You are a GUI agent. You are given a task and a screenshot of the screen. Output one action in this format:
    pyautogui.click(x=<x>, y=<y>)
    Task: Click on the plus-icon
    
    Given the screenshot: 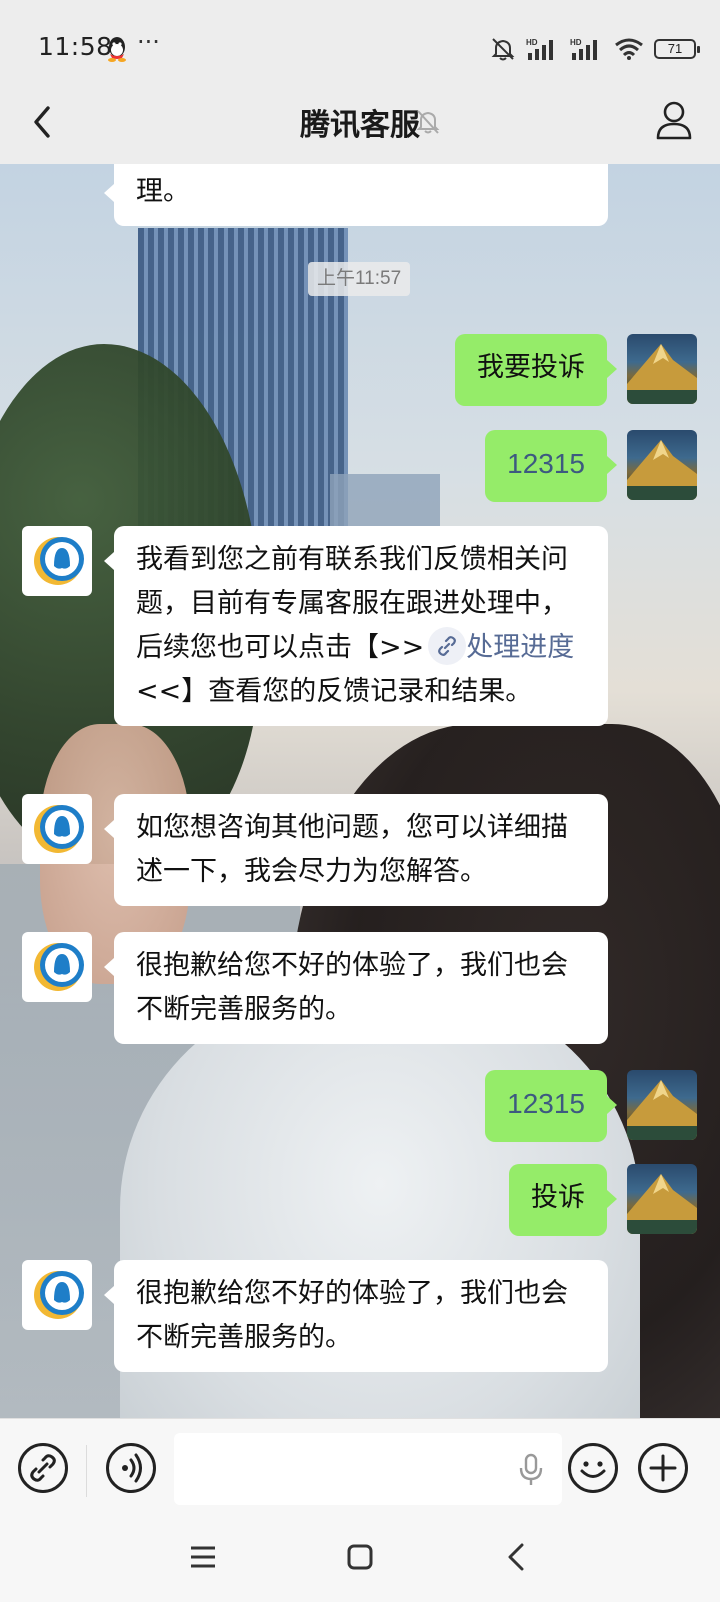 What is the action you would take?
    pyautogui.click(x=663, y=1468)
    